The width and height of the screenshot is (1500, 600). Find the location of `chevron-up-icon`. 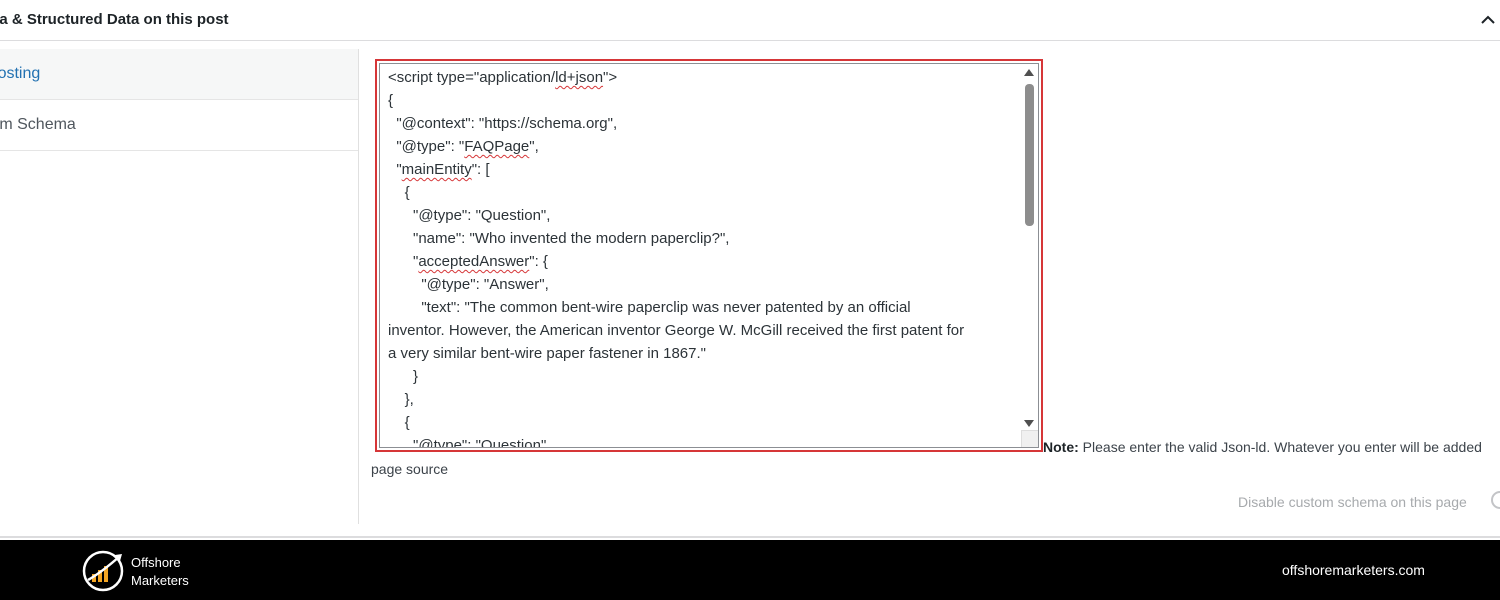

chevron-up-icon is located at coordinates (1488, 20).